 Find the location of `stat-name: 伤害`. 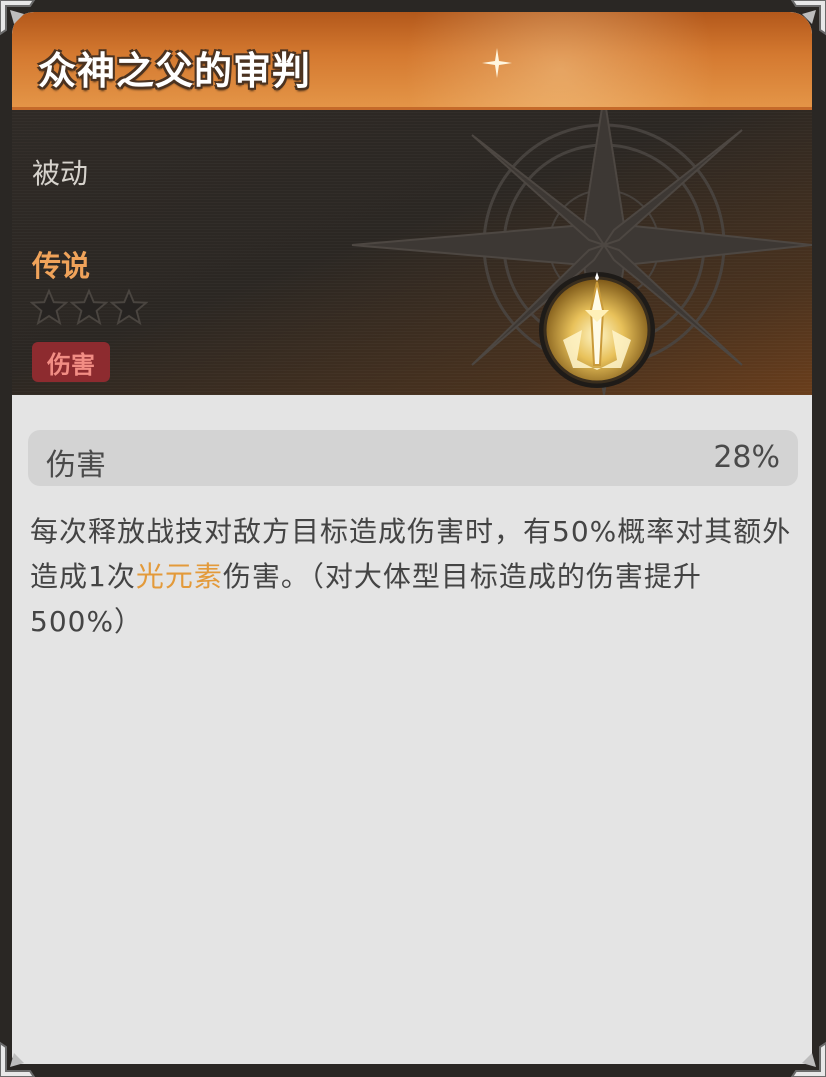

stat-name: 伤害 is located at coordinates (76, 465).